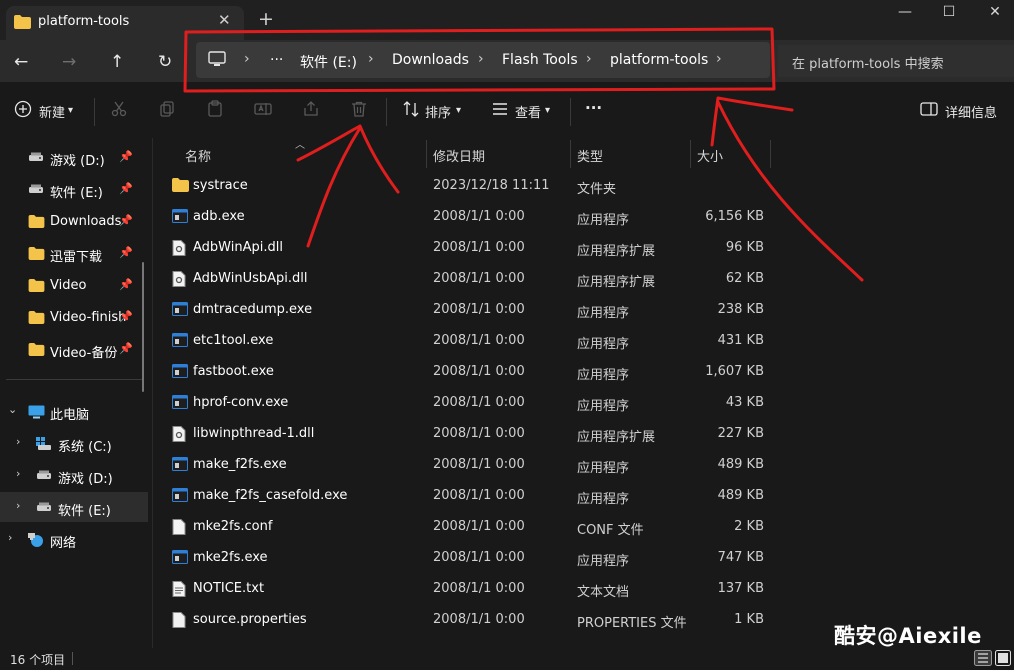 The height and width of the screenshot is (670, 1014). I want to click on sidebar-scrollbar, so click(143, 327).